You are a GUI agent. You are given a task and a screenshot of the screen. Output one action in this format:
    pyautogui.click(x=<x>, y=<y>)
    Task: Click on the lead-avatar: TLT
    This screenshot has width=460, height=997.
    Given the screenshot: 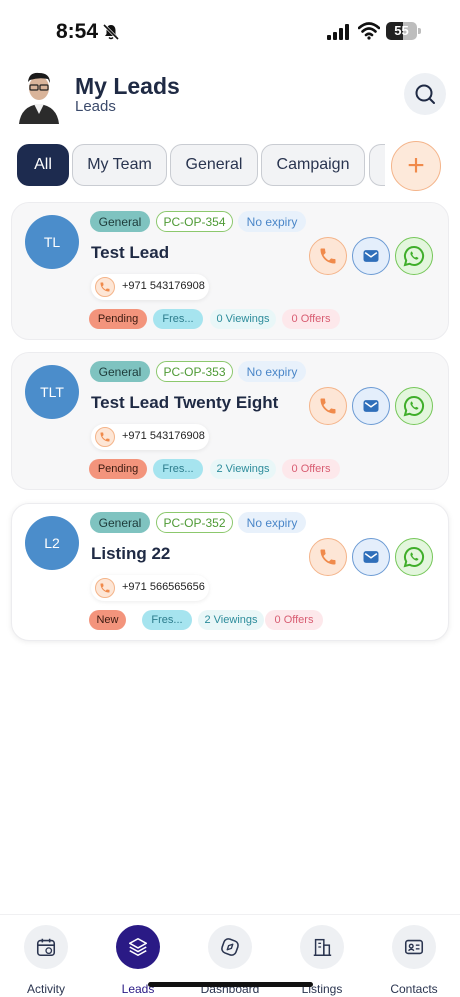 What is the action you would take?
    pyautogui.click(x=52, y=392)
    